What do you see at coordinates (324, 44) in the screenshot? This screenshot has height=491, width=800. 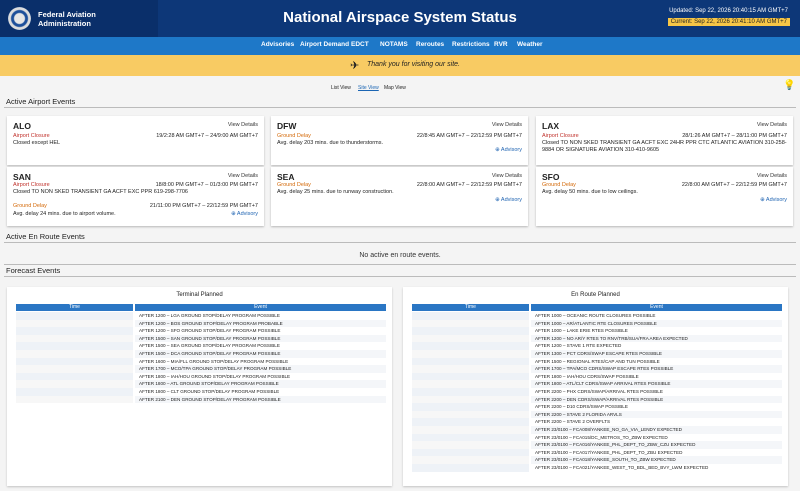 I see `nav-airport-demand: Airport Demand` at bounding box center [324, 44].